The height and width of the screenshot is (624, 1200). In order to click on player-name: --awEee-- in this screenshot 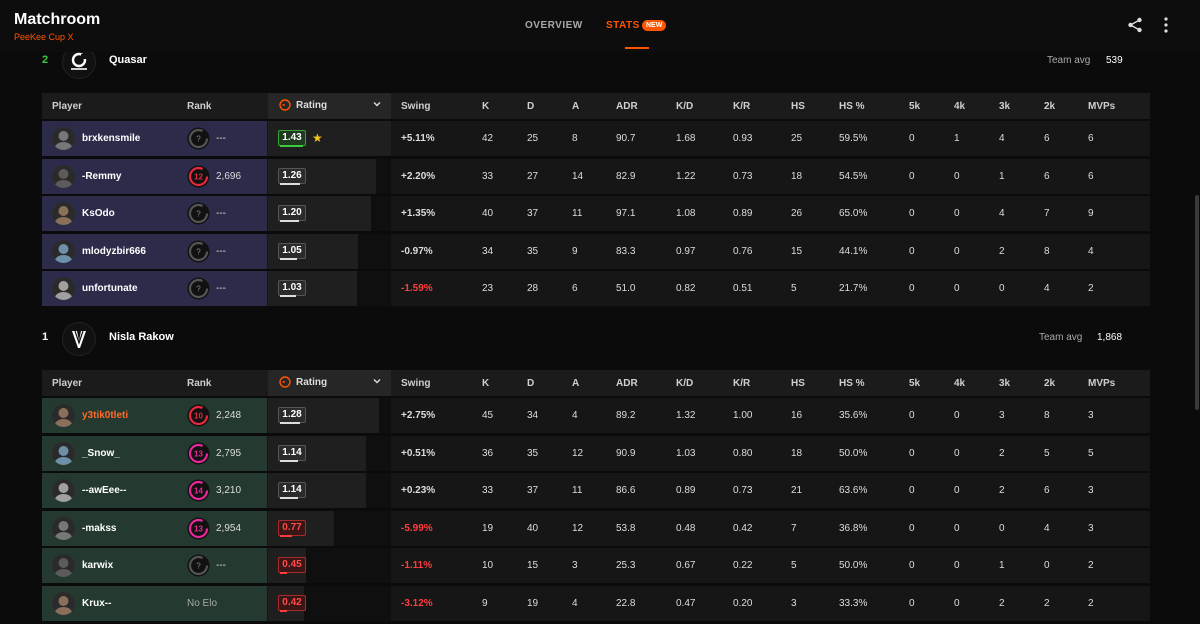, I will do `click(104, 490)`.